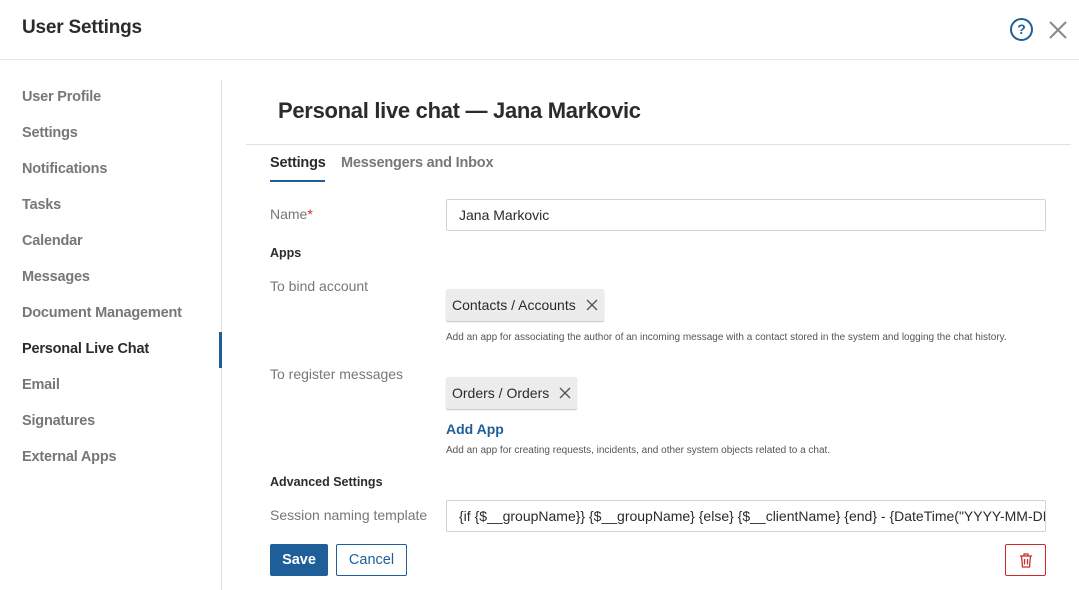 The width and height of the screenshot is (1079, 590). What do you see at coordinates (64, 169) in the screenshot?
I see `sidebar-item-notifications: Notifications` at bounding box center [64, 169].